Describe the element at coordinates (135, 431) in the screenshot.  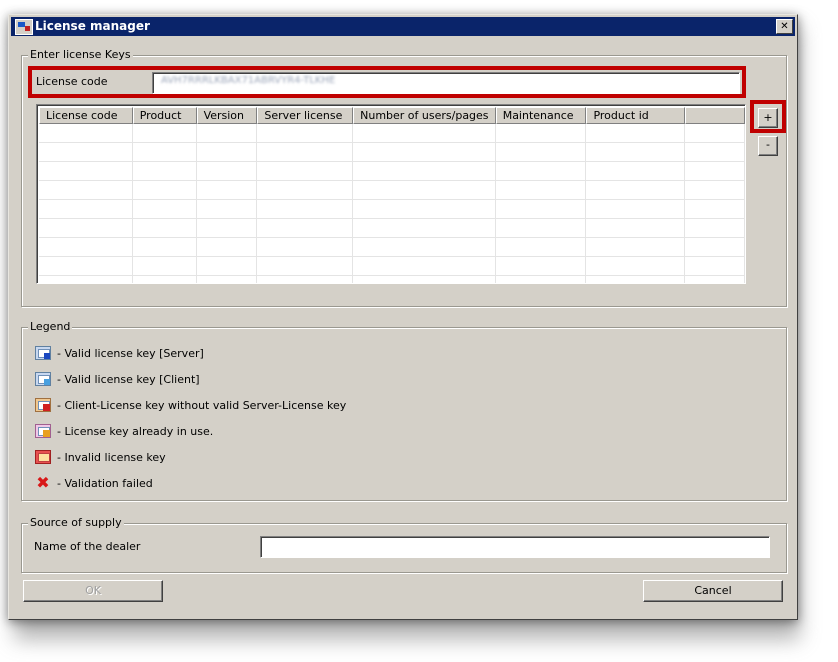
I see `legend-item-text: - License key already in use.` at that location.